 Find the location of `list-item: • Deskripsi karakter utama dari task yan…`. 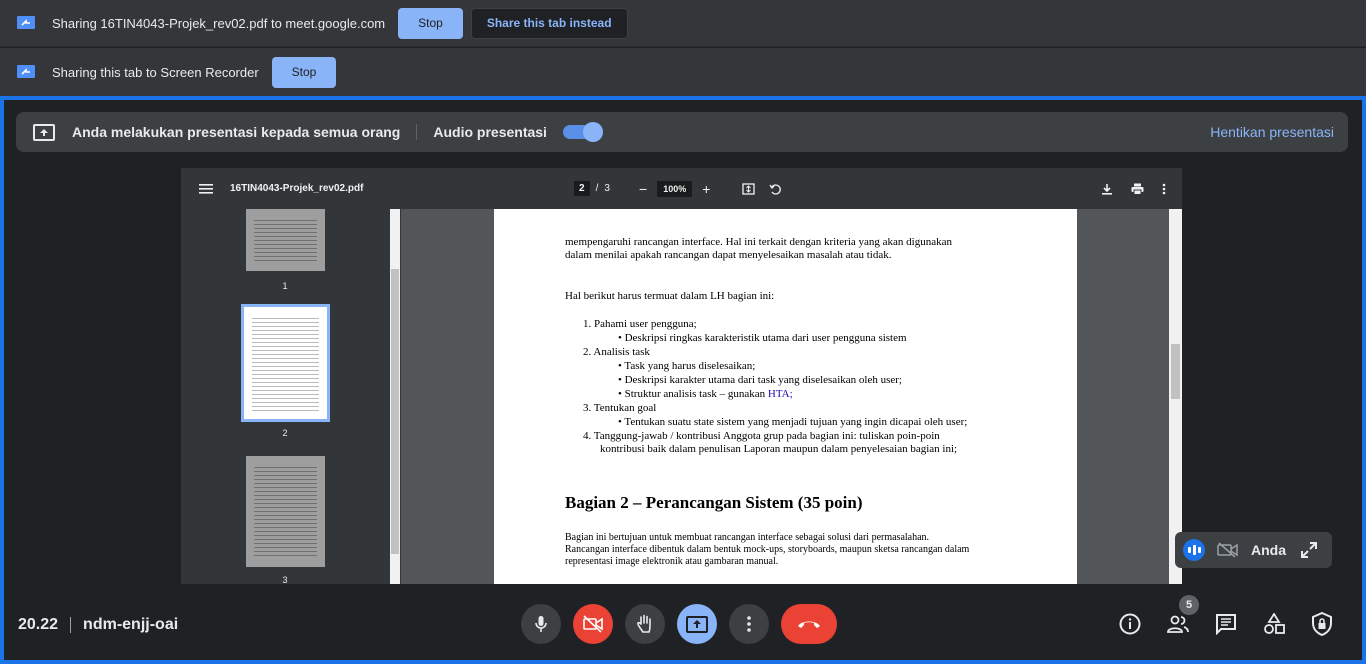

list-item: • Deskripsi karakter utama dari task yan… is located at coordinates (760, 380).